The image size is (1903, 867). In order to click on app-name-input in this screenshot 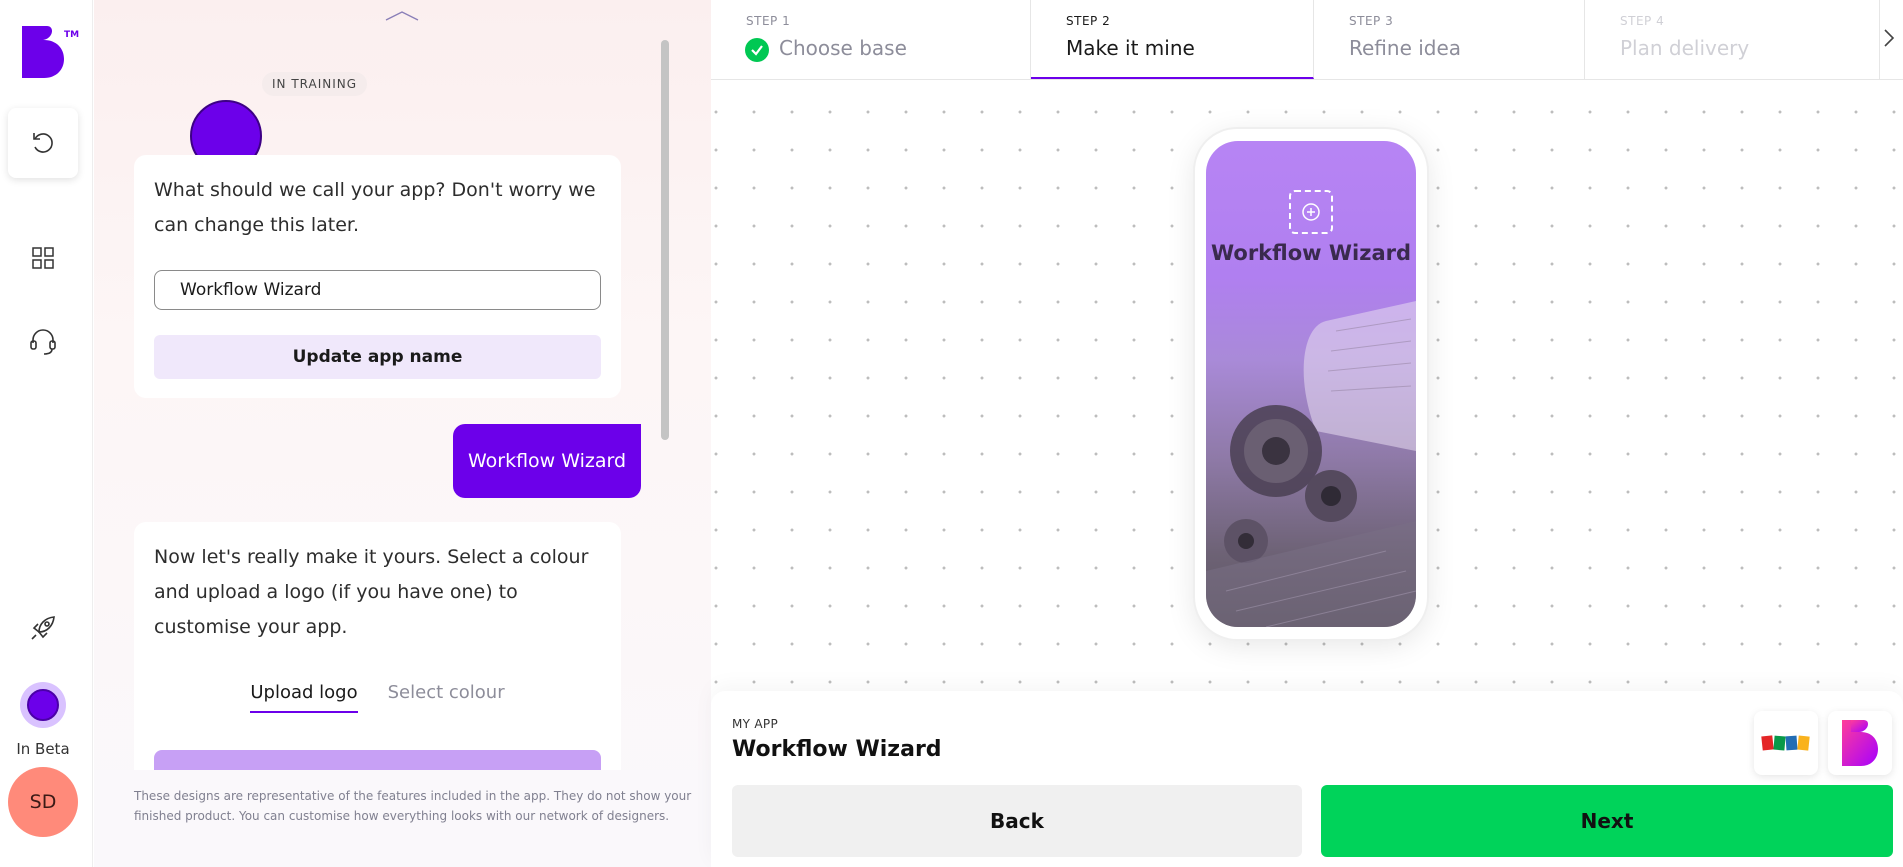, I will do `click(377, 290)`.